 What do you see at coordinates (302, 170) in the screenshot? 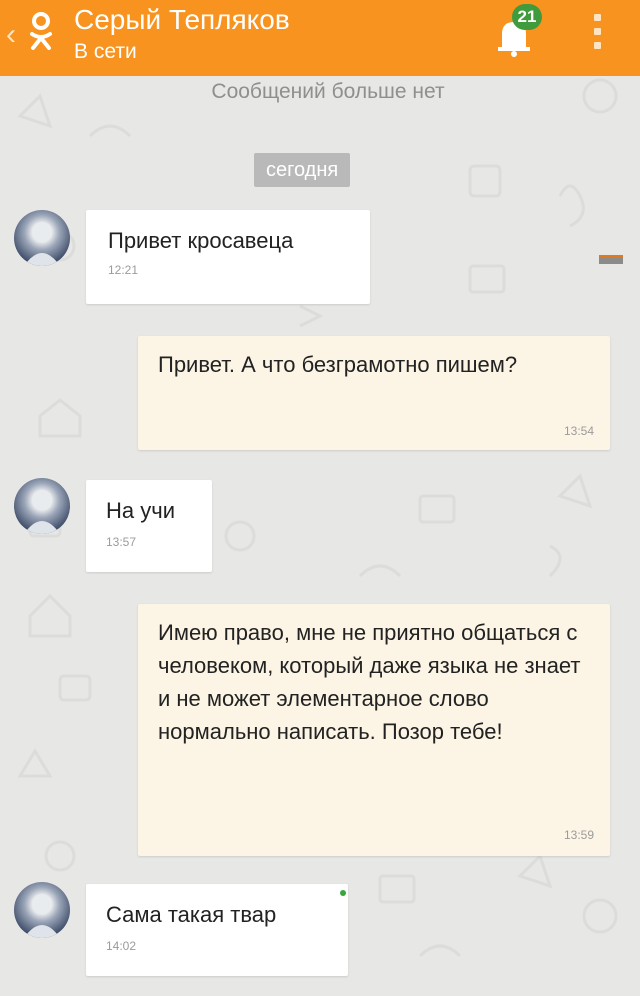
I see `date-separator: сегодня` at bounding box center [302, 170].